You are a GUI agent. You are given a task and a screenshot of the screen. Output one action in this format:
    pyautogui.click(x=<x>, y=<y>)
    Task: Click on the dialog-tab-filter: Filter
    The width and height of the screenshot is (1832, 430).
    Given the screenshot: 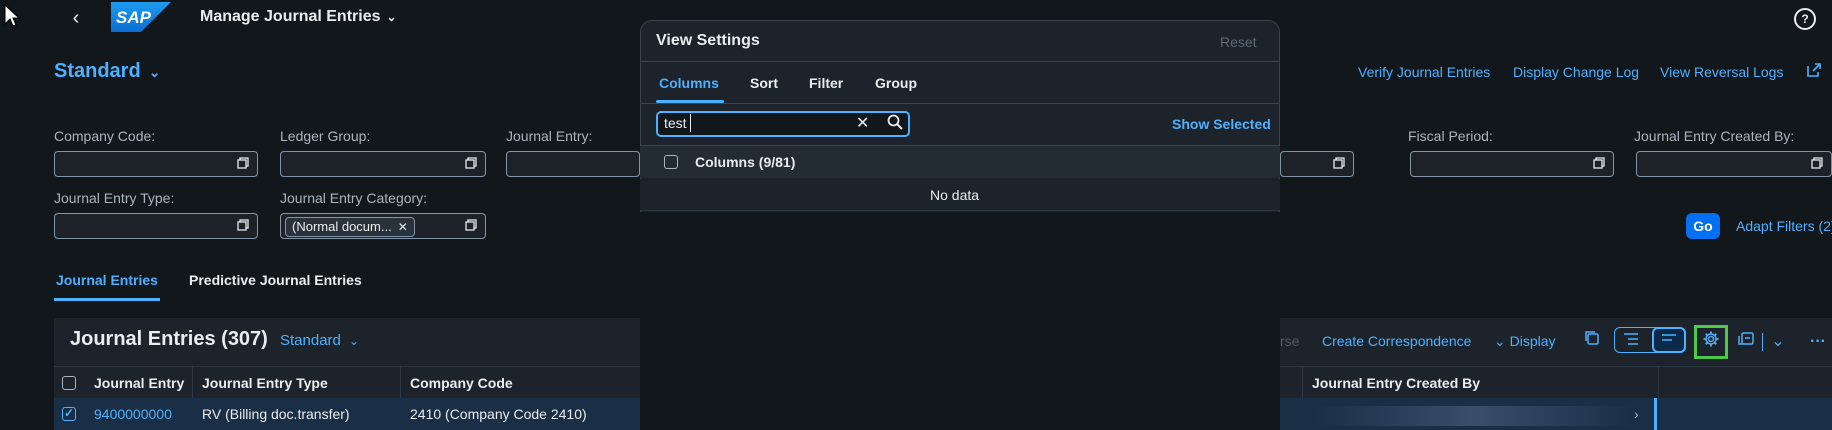 What is the action you would take?
    pyautogui.click(x=826, y=83)
    